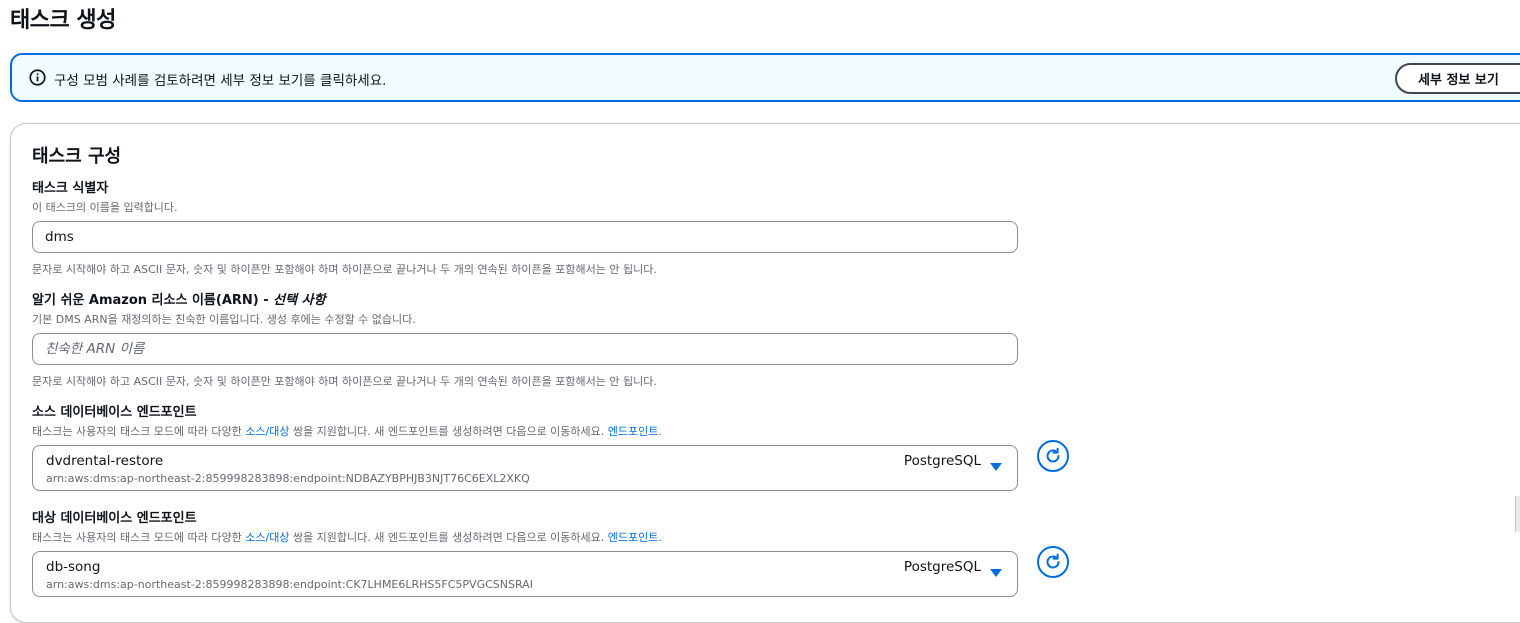 The image size is (1520, 623). I want to click on task-identifier-description: 이 태스크의 이름을 입력합니다., so click(105, 207).